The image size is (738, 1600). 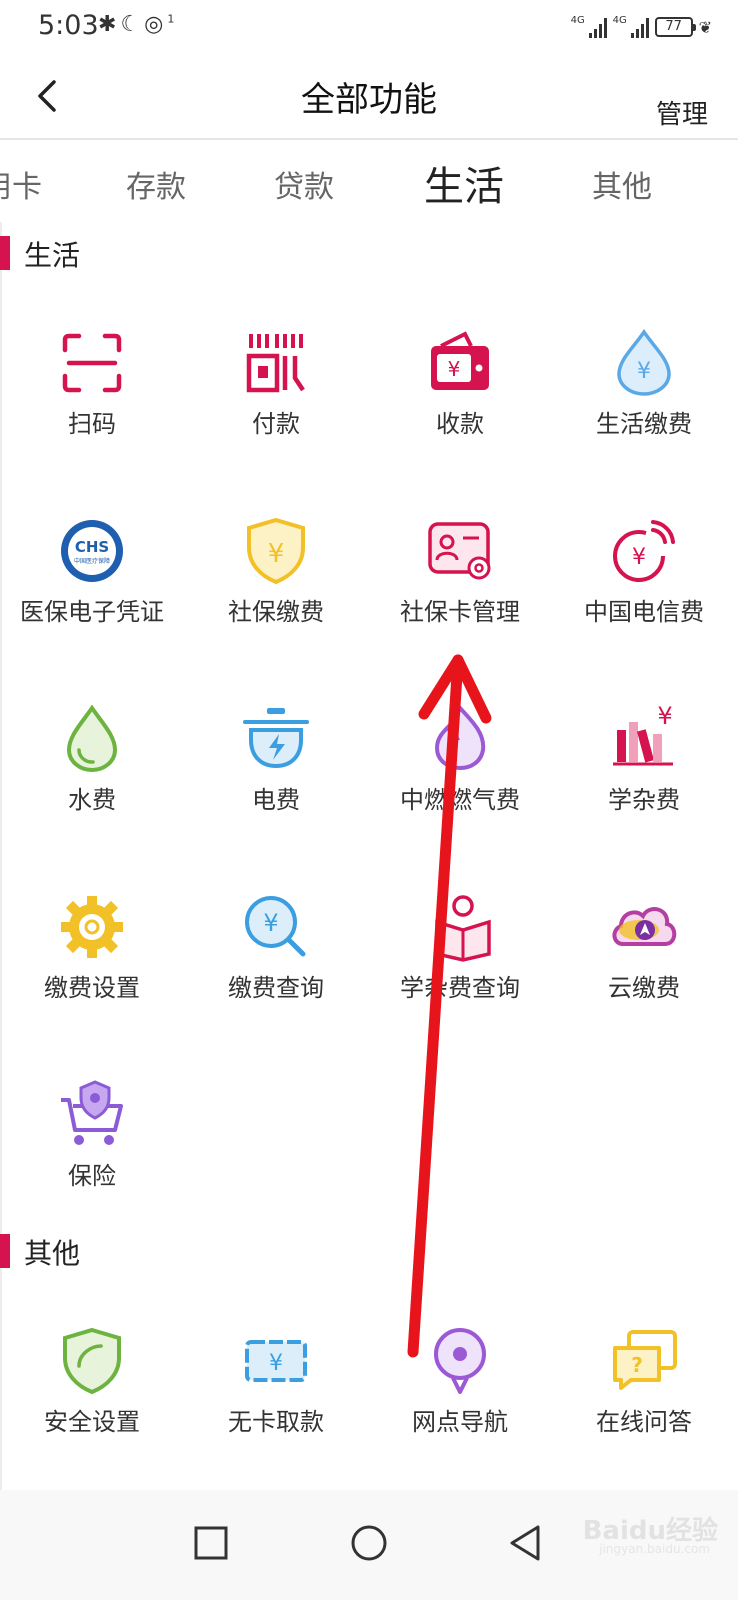 I want to click on service-label: 社保缴费, so click(x=276, y=612).